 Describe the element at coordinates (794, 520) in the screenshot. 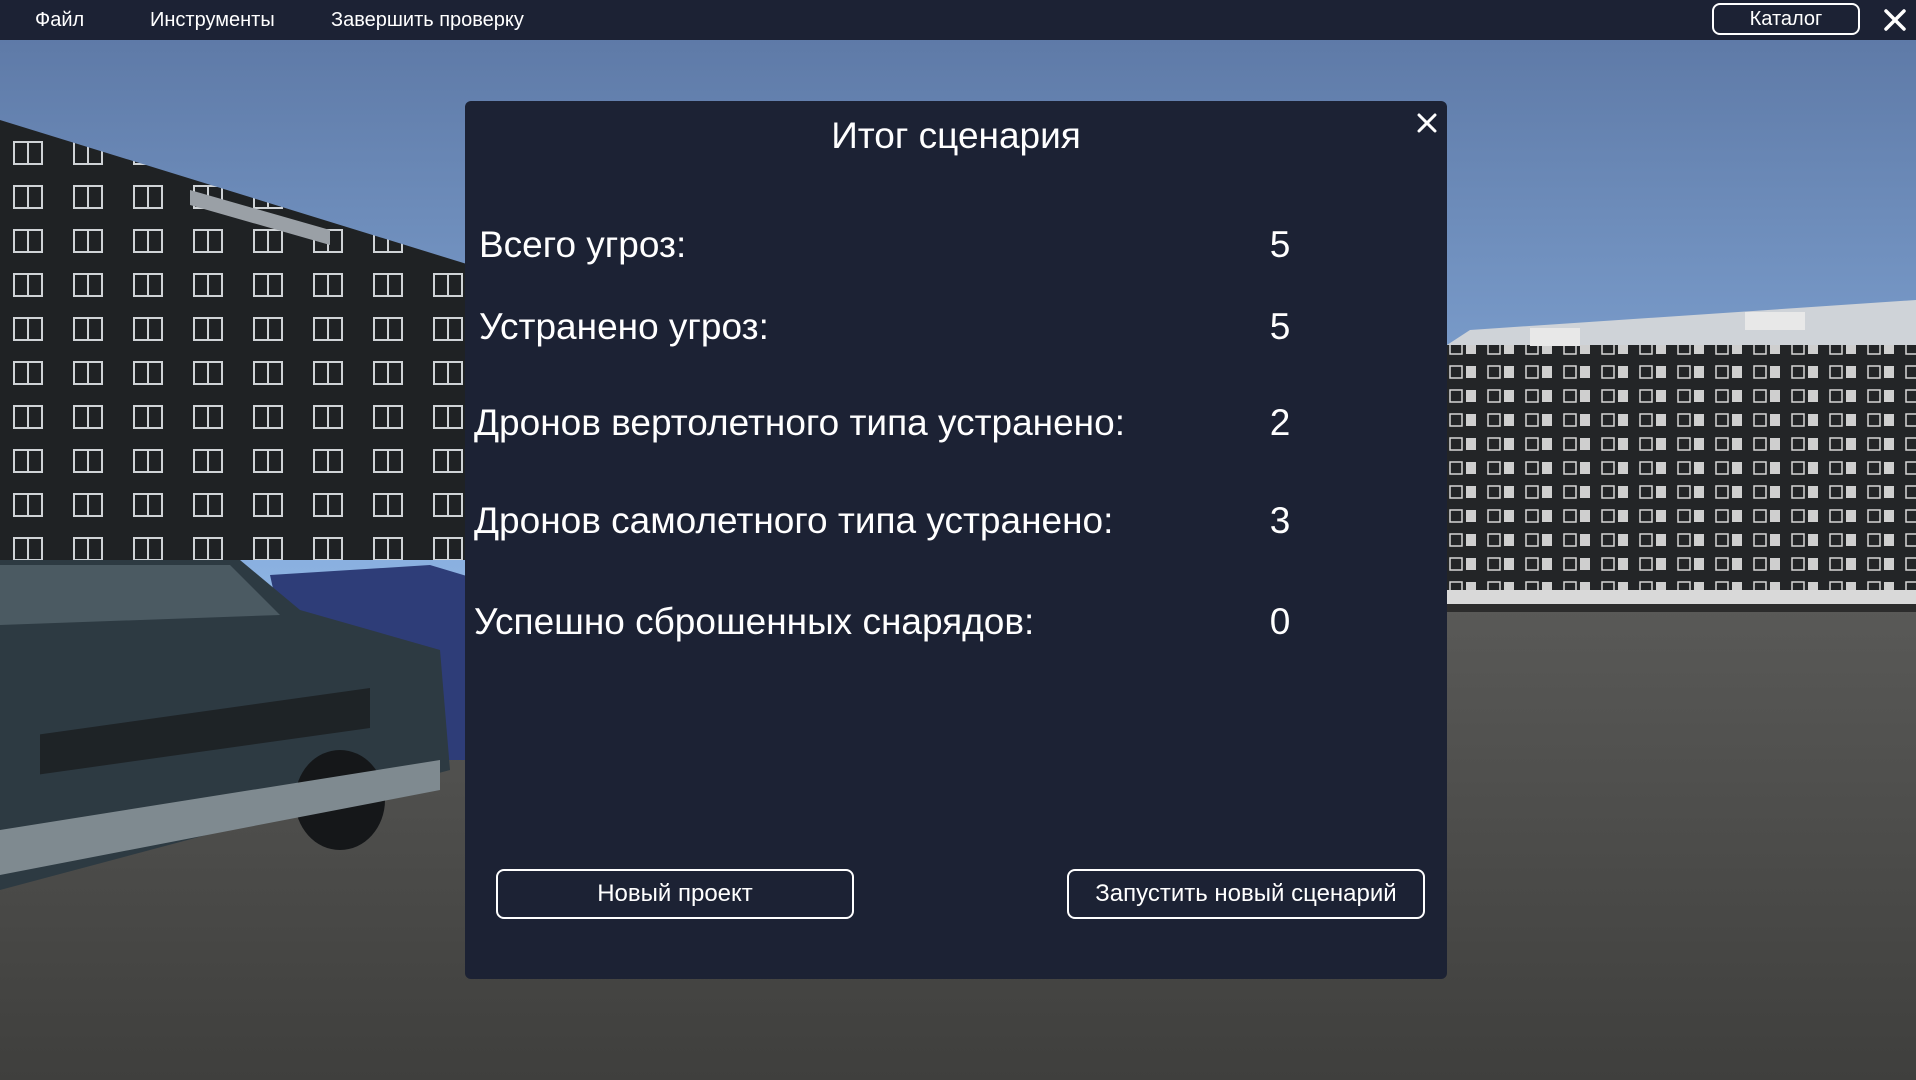

I see `stat-label-plane-drones: Дронов самолетного типа устранено:` at that location.